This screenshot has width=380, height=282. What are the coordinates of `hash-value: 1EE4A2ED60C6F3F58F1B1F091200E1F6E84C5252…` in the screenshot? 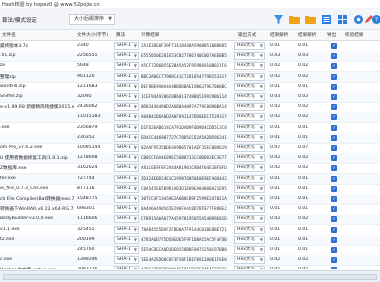 It's located at (184, 259).